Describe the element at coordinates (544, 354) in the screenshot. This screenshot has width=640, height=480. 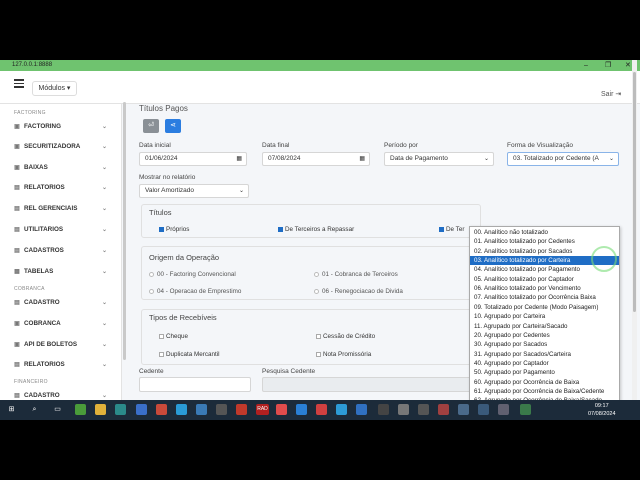
I see `dropdown-option: 31. Agrupado por Sacados/Carteira` at that location.